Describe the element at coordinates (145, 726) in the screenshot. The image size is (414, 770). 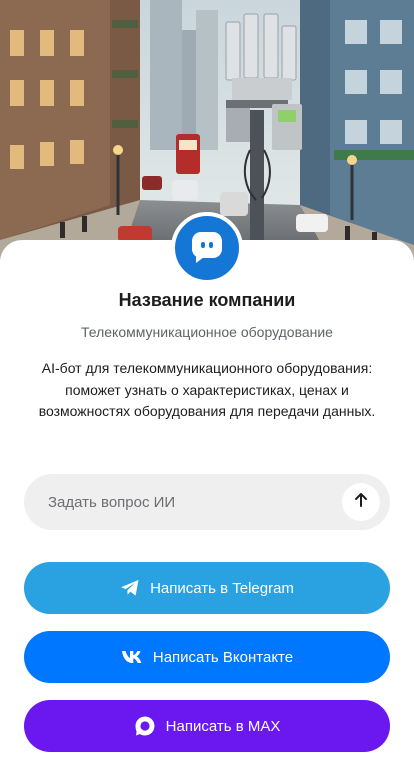
I see `max-icon` at that location.